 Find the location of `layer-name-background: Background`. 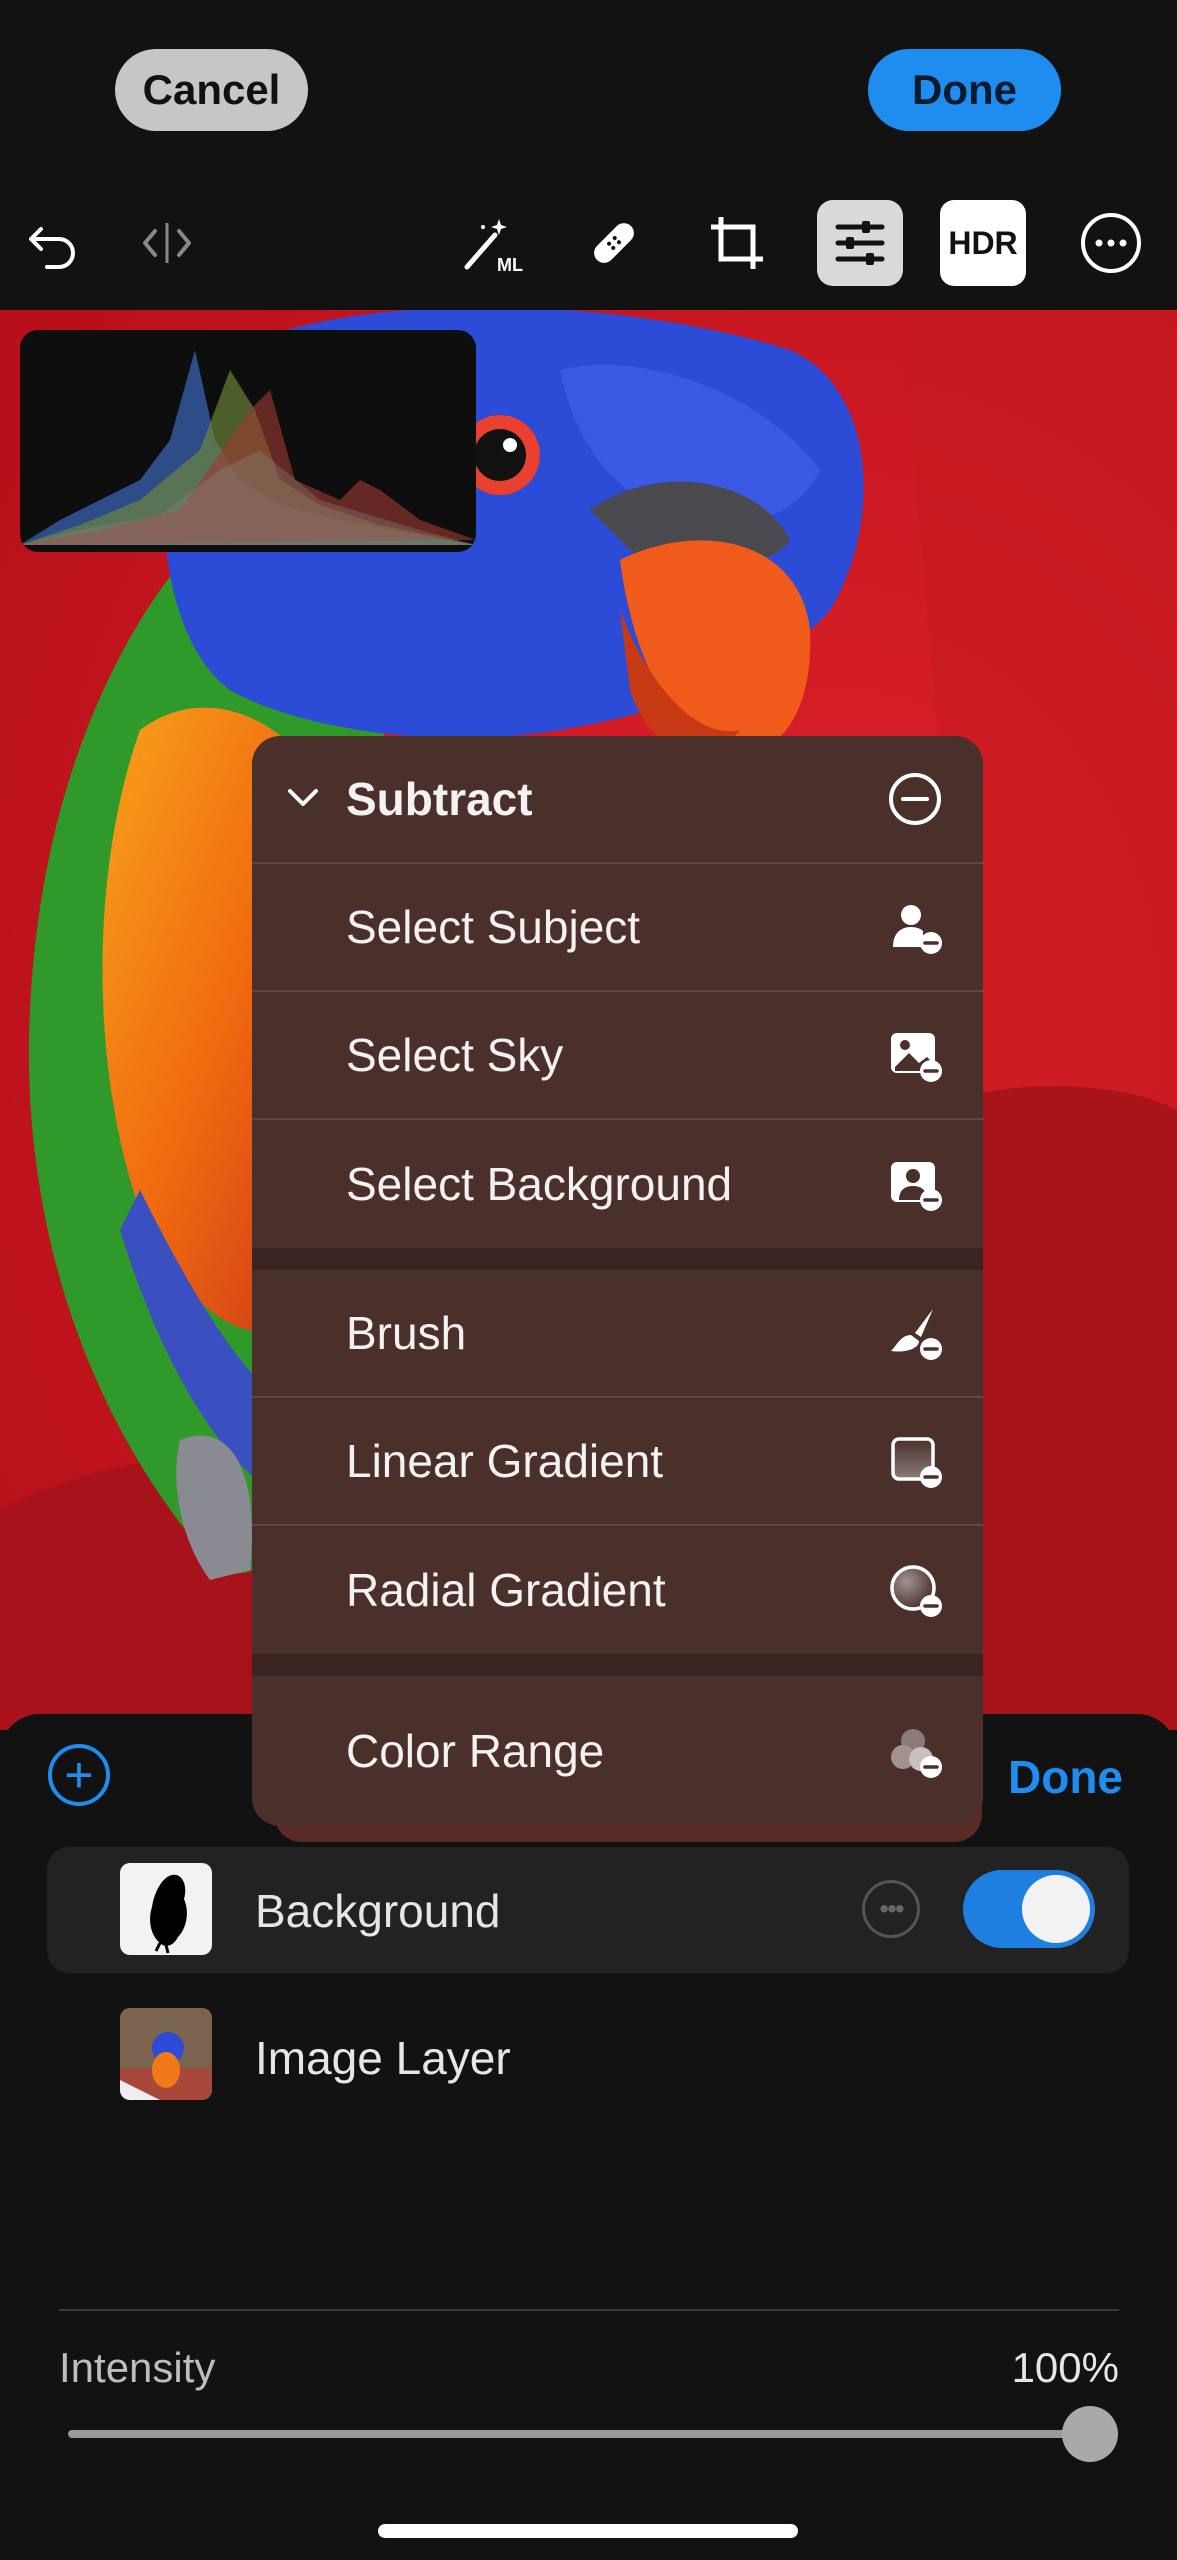

layer-name-background: Background is located at coordinates (378, 1911).